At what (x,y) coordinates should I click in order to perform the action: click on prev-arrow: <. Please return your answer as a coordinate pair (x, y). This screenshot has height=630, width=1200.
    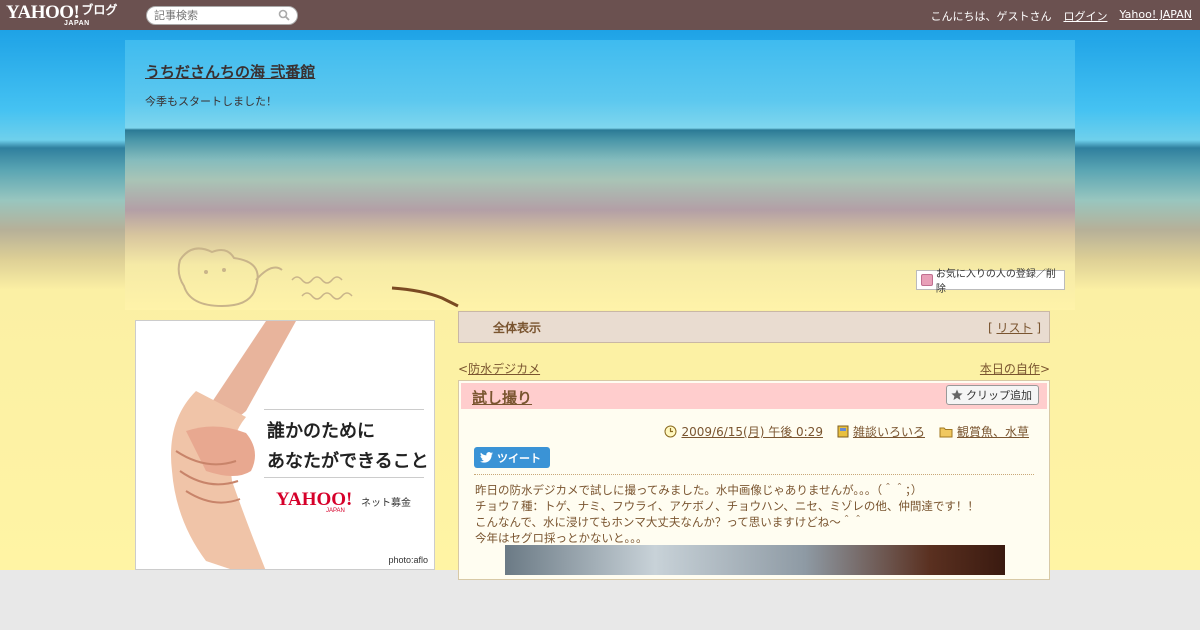
    Looking at the image, I should click on (463, 369).